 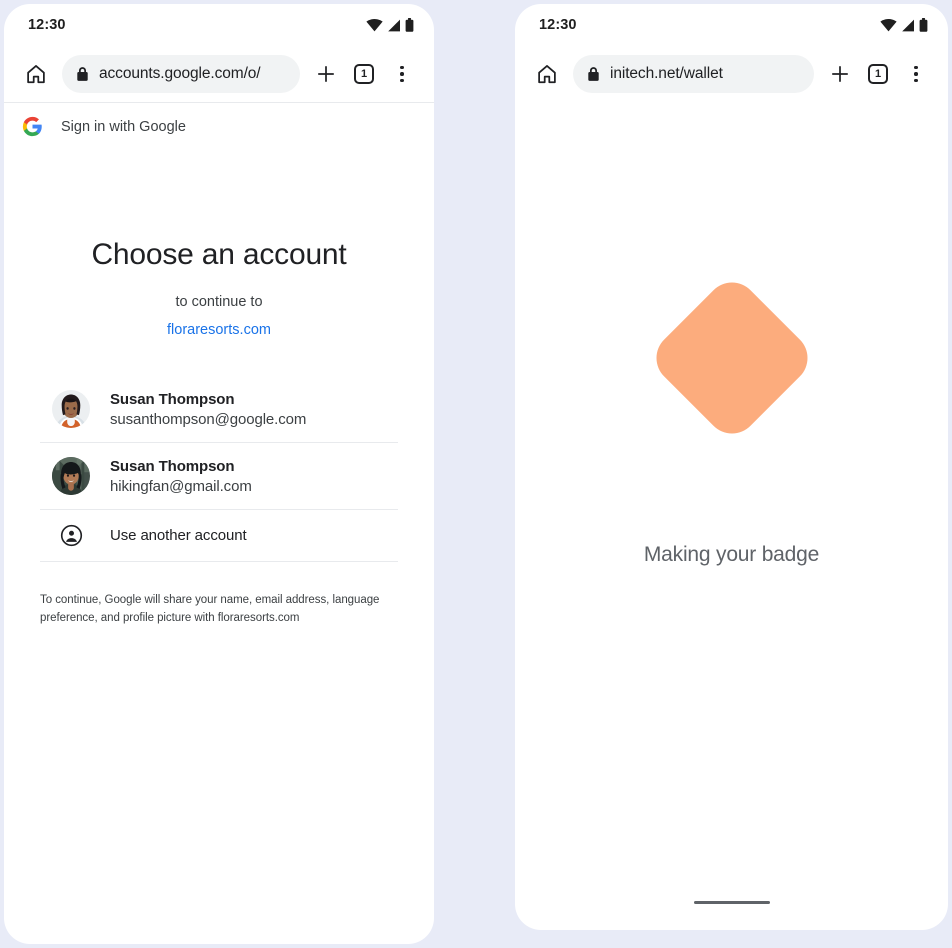 I want to click on badge-placeholder-shape, so click(x=731, y=358).